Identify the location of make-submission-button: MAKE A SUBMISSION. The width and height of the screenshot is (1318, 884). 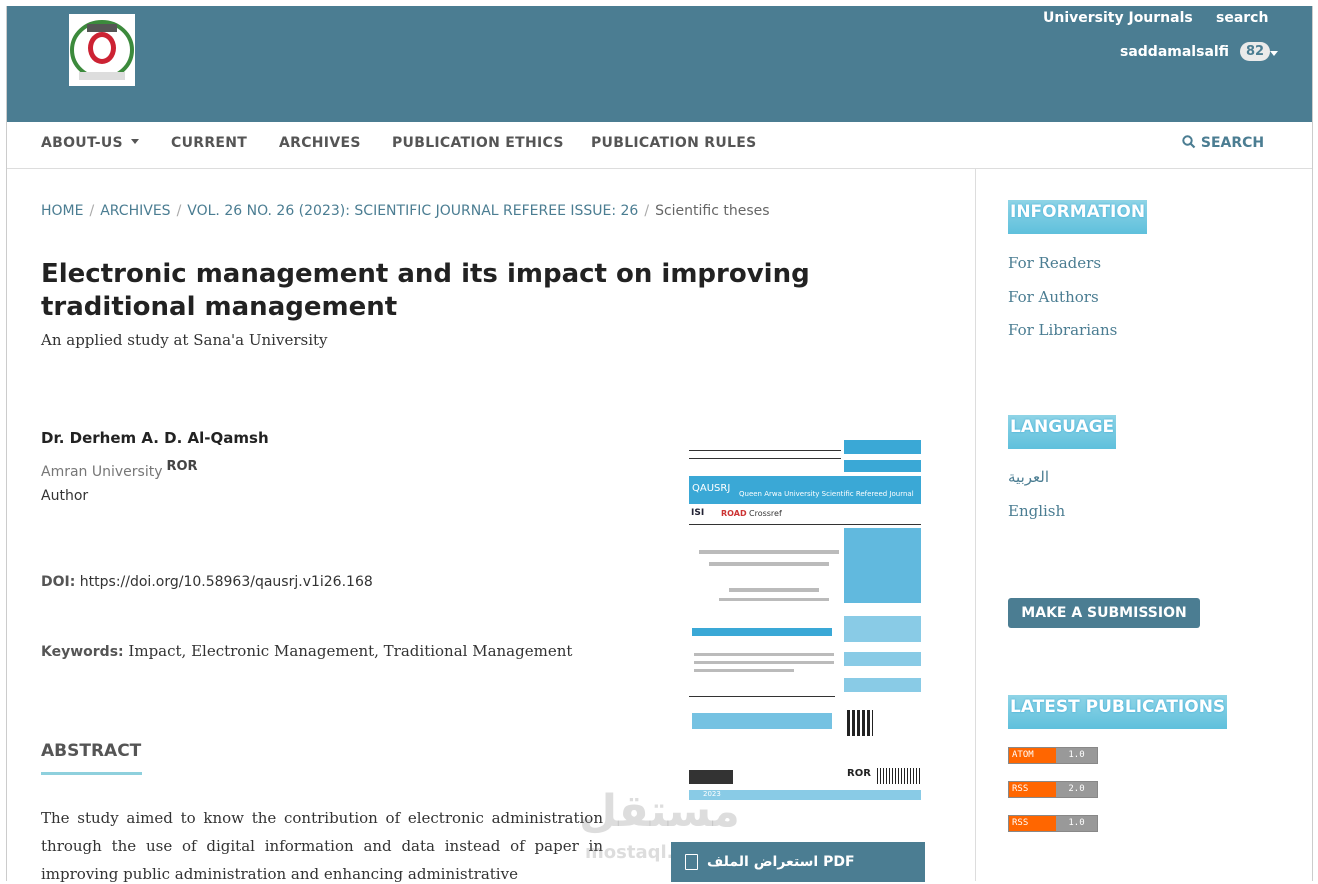
(1104, 613).